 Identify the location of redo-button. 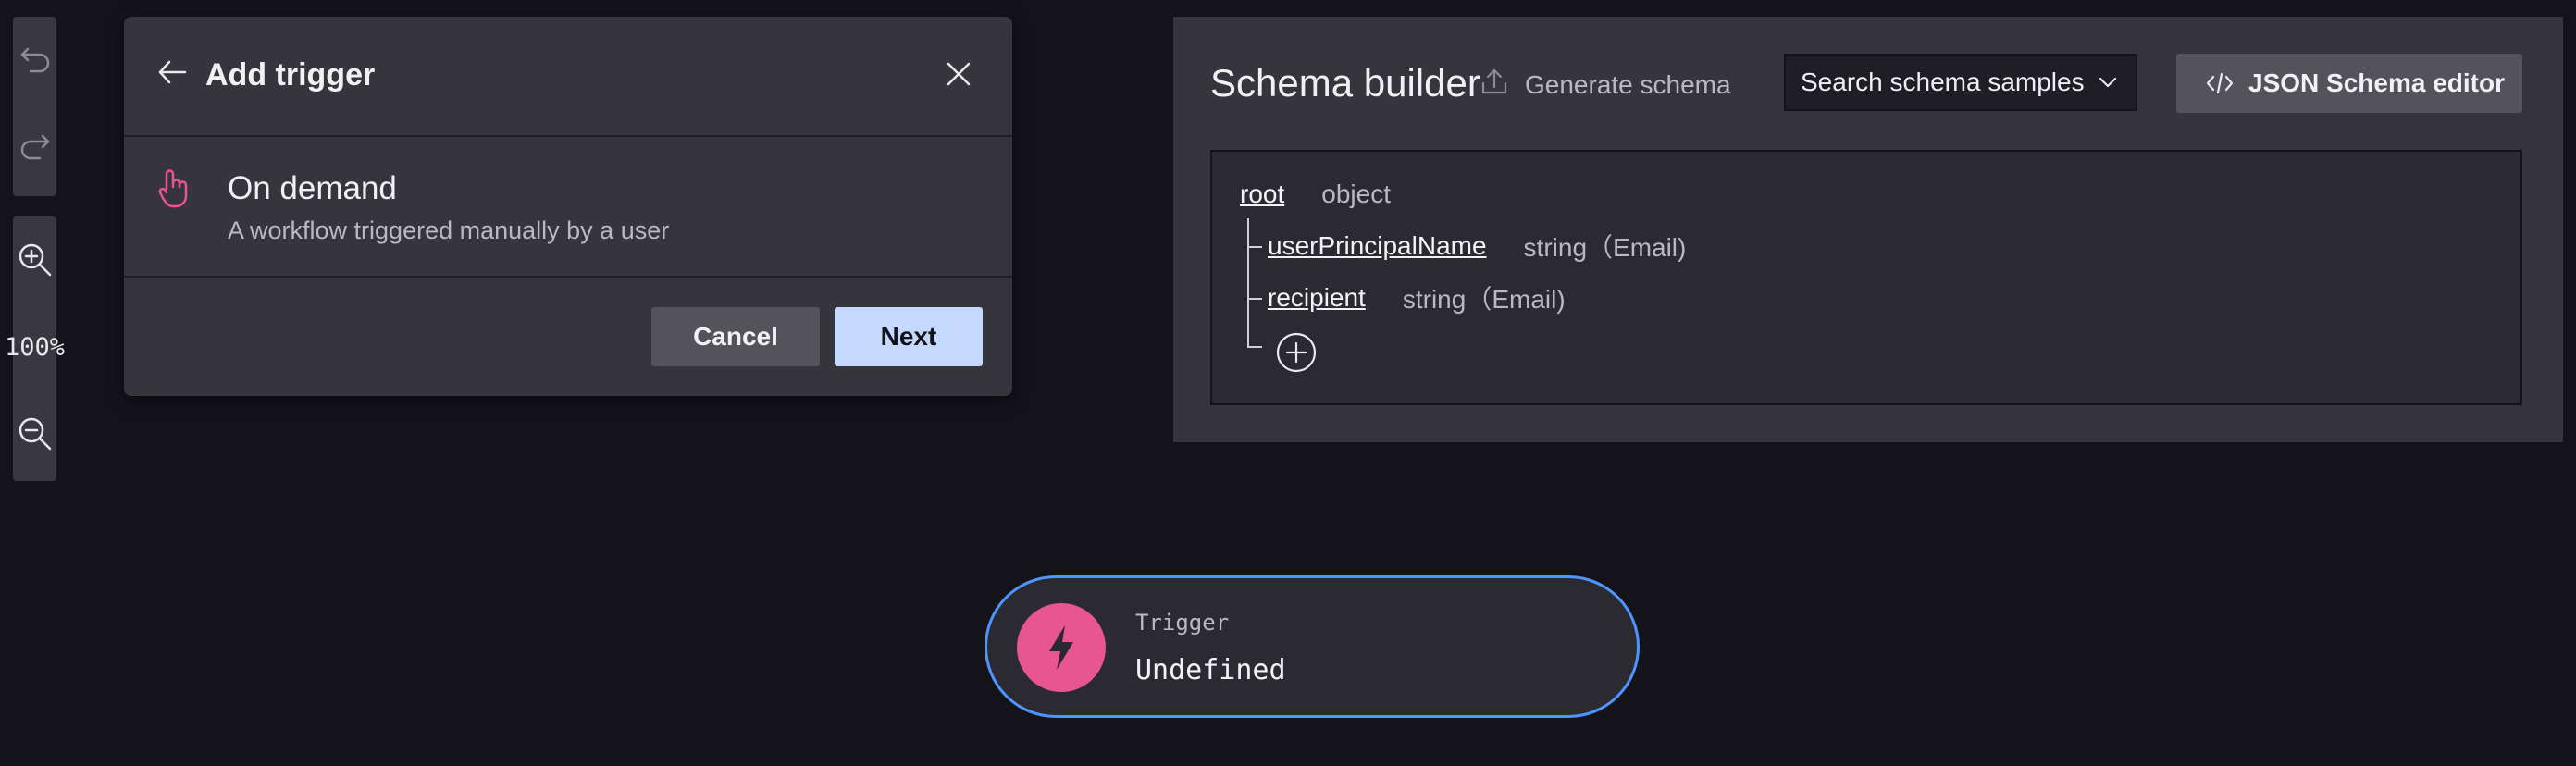
(34, 148).